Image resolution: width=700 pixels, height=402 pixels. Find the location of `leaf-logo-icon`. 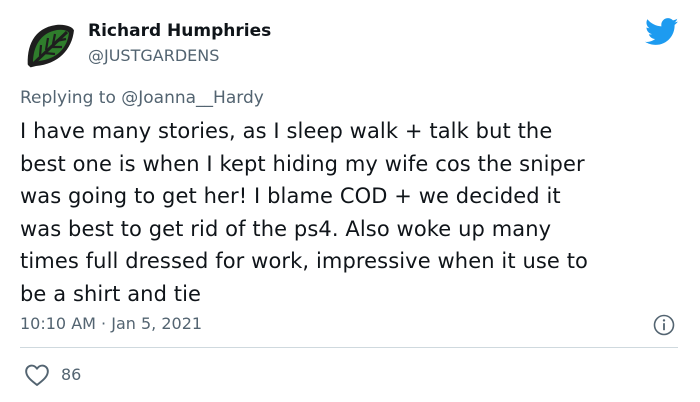

leaf-logo-icon is located at coordinates (49, 45).